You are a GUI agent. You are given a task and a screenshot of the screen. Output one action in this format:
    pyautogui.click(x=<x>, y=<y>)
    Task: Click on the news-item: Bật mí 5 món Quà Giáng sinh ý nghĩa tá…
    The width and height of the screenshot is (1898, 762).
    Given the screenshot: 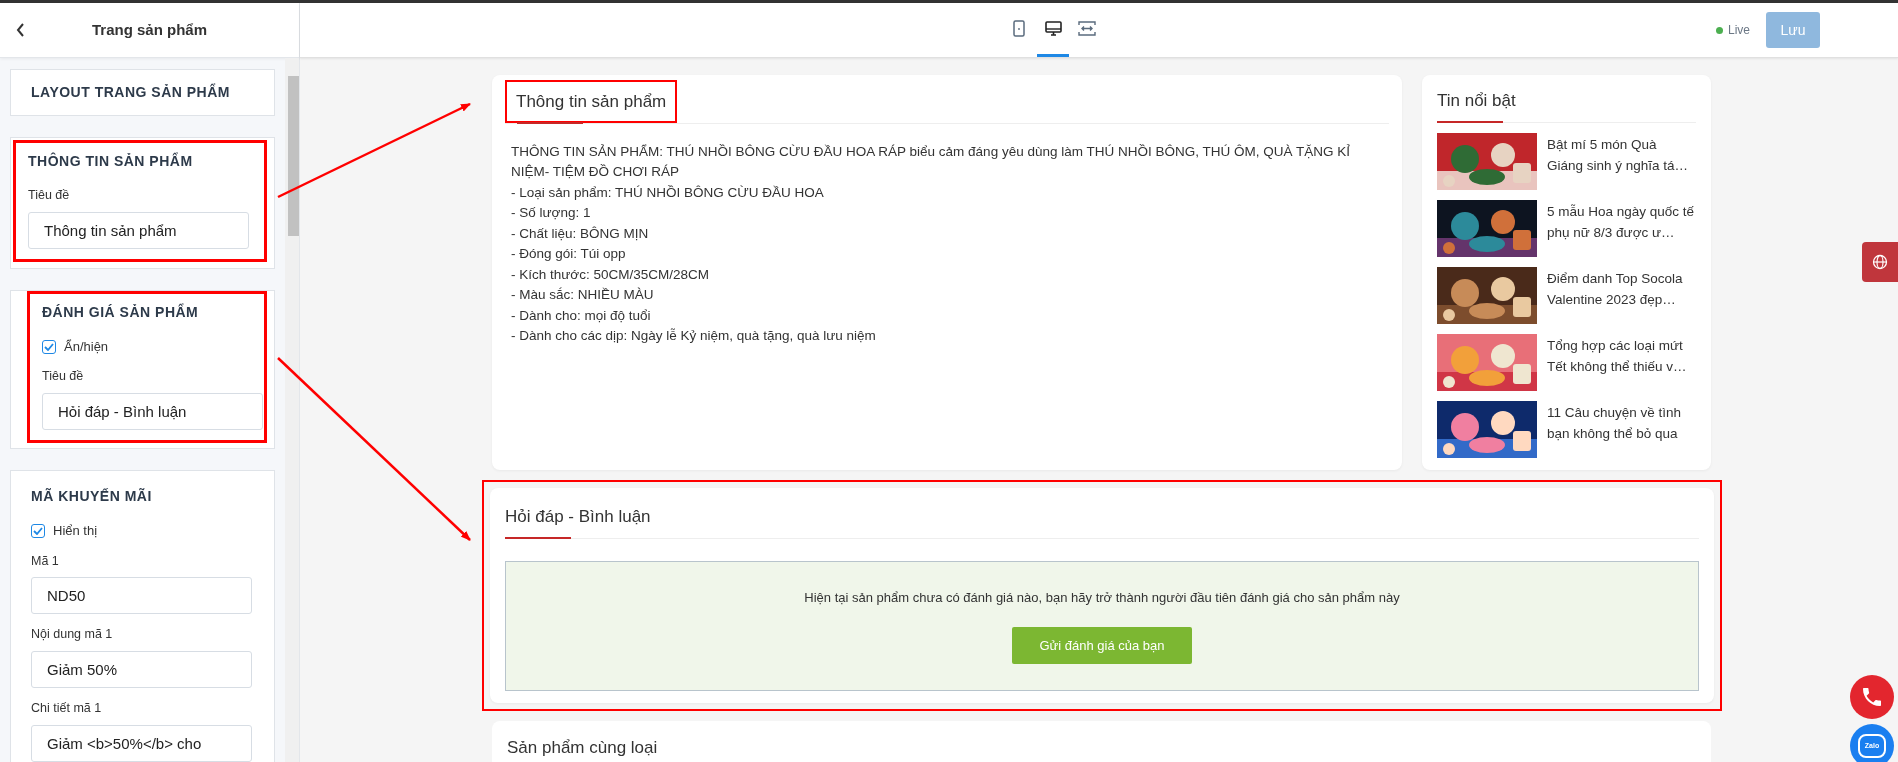 What is the action you would take?
    pyautogui.click(x=1566, y=161)
    